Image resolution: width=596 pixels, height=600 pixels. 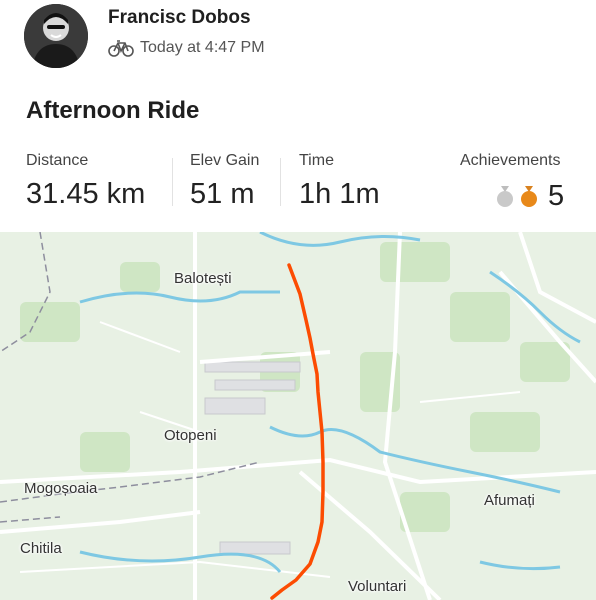 I want to click on avatar, so click(x=56, y=36).